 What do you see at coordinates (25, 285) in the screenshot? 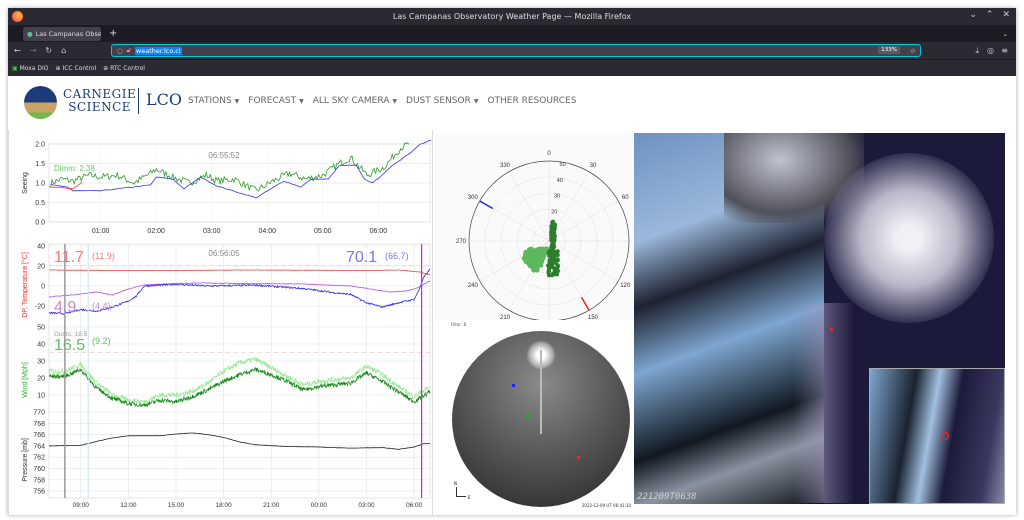
I see `temperature-axis-label: DP, Temperature [°C]` at bounding box center [25, 285].